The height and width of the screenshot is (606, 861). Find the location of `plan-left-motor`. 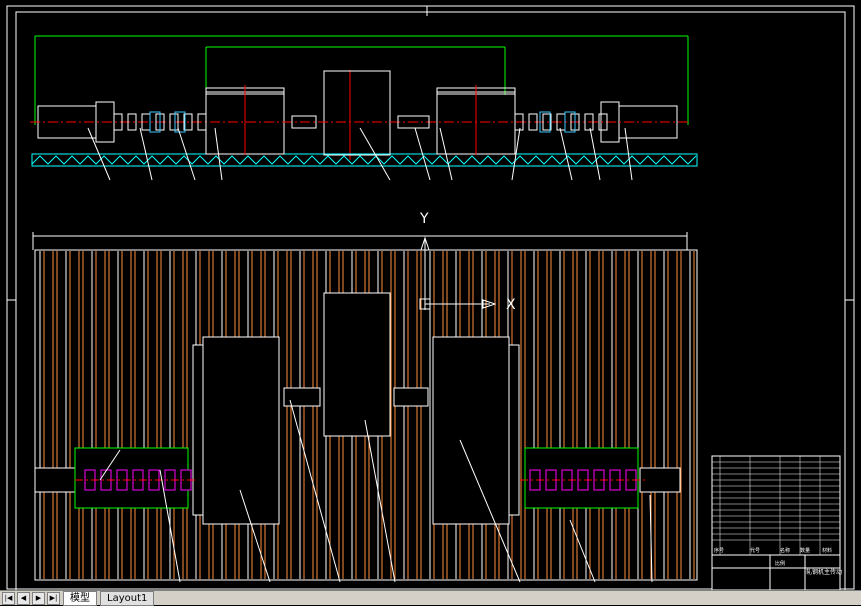

plan-left-motor is located at coordinates (55, 480).